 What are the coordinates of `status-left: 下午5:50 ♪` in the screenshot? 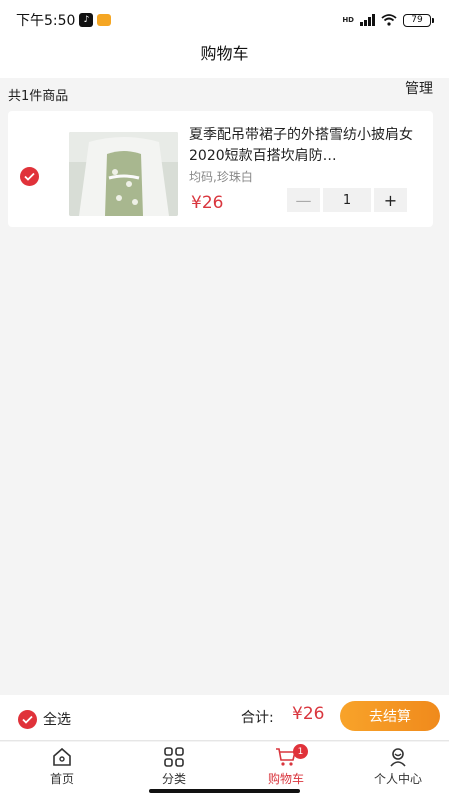 It's located at (64, 20).